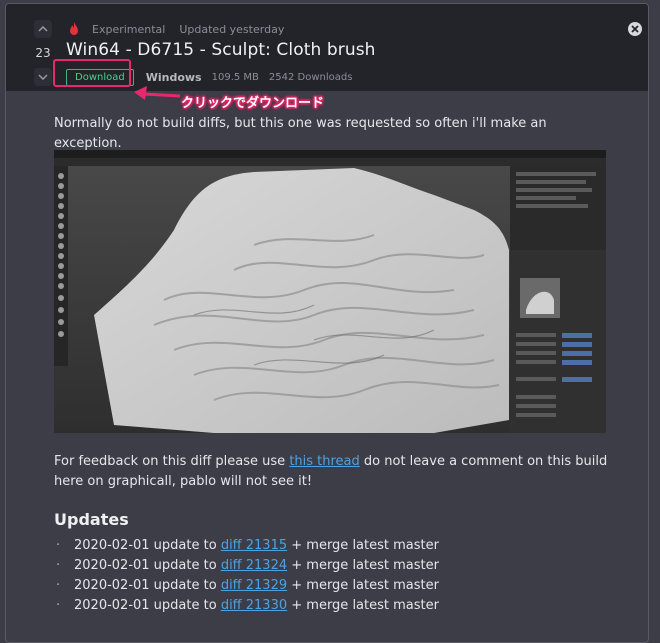 This screenshot has width=660, height=643. I want to click on upvote-button, so click(43, 29).